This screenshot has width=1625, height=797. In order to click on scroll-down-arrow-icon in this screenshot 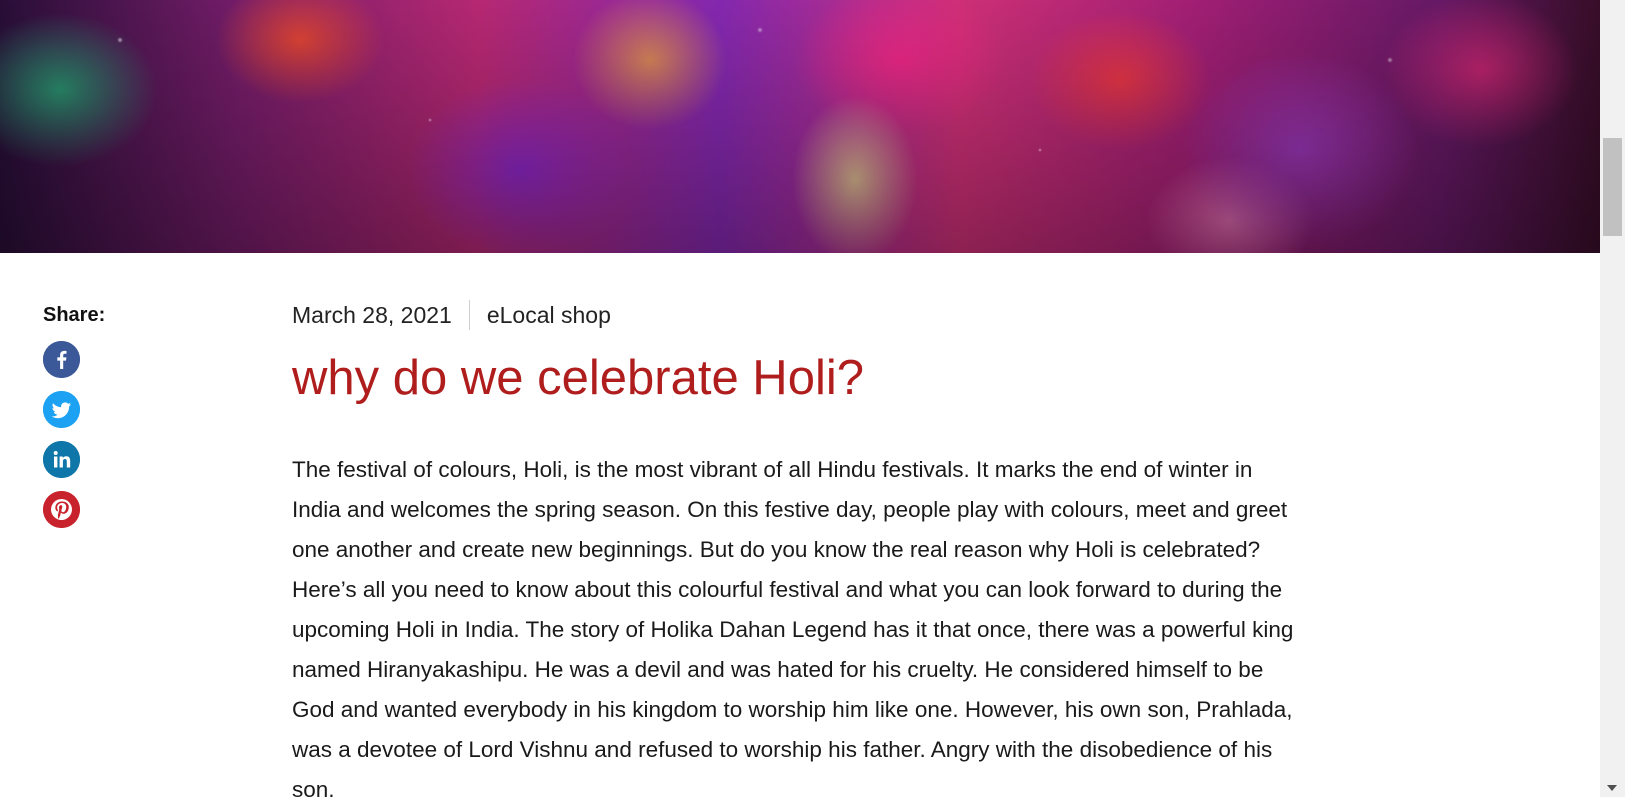, I will do `click(1612, 788)`.